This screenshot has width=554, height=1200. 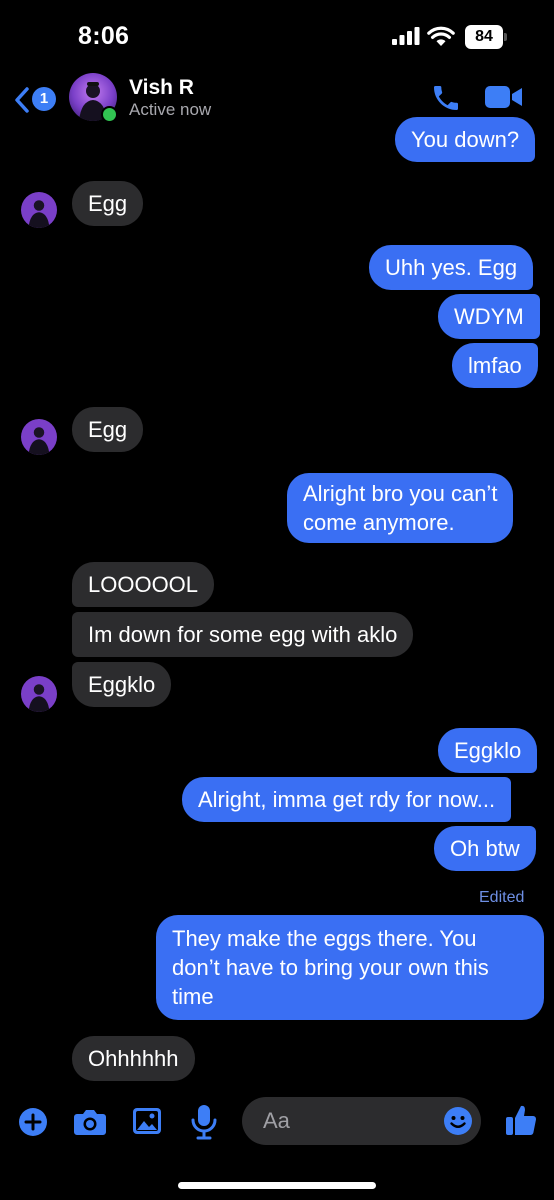 I want to click on back-chevron-icon, so click(x=22, y=100).